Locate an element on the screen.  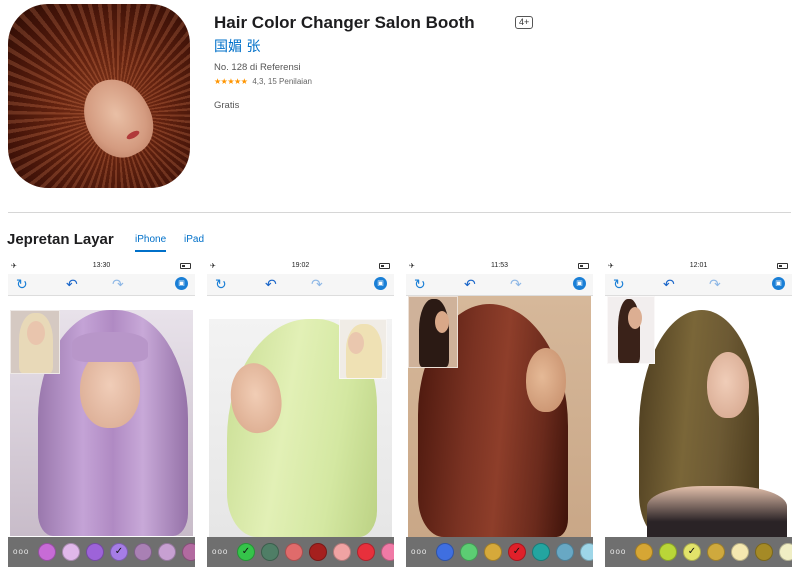
status-time: 13:30 is located at coordinates (101, 265).